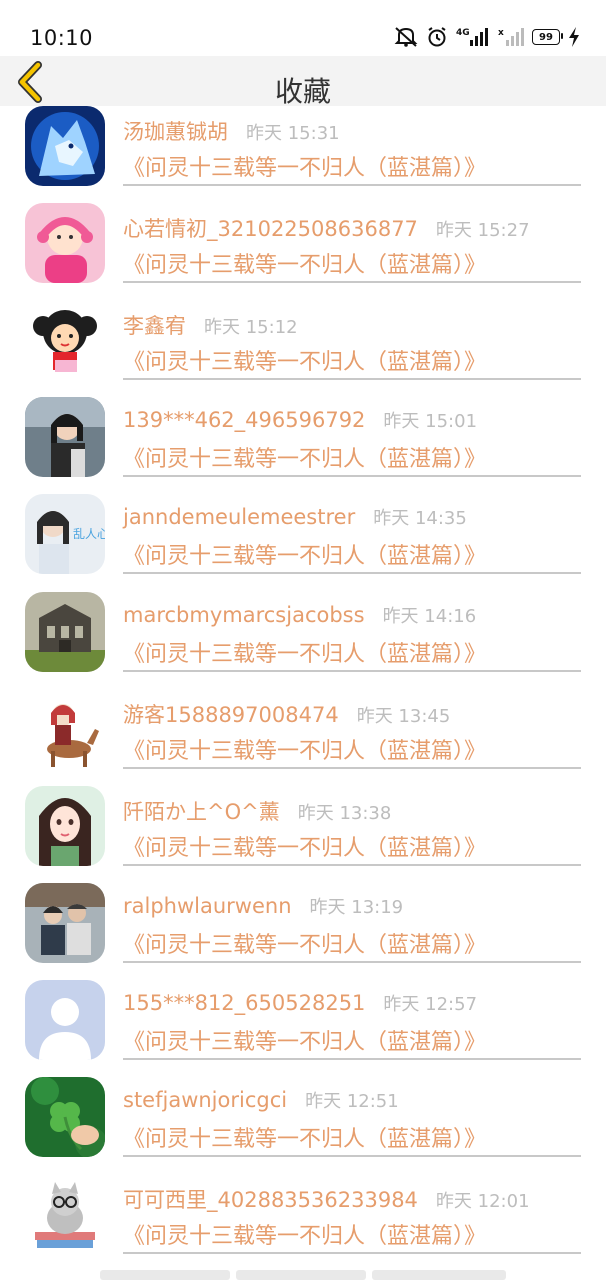 The width and height of the screenshot is (606, 1280). What do you see at coordinates (439, 1275) in the screenshot?
I see `next-row-peek` at bounding box center [439, 1275].